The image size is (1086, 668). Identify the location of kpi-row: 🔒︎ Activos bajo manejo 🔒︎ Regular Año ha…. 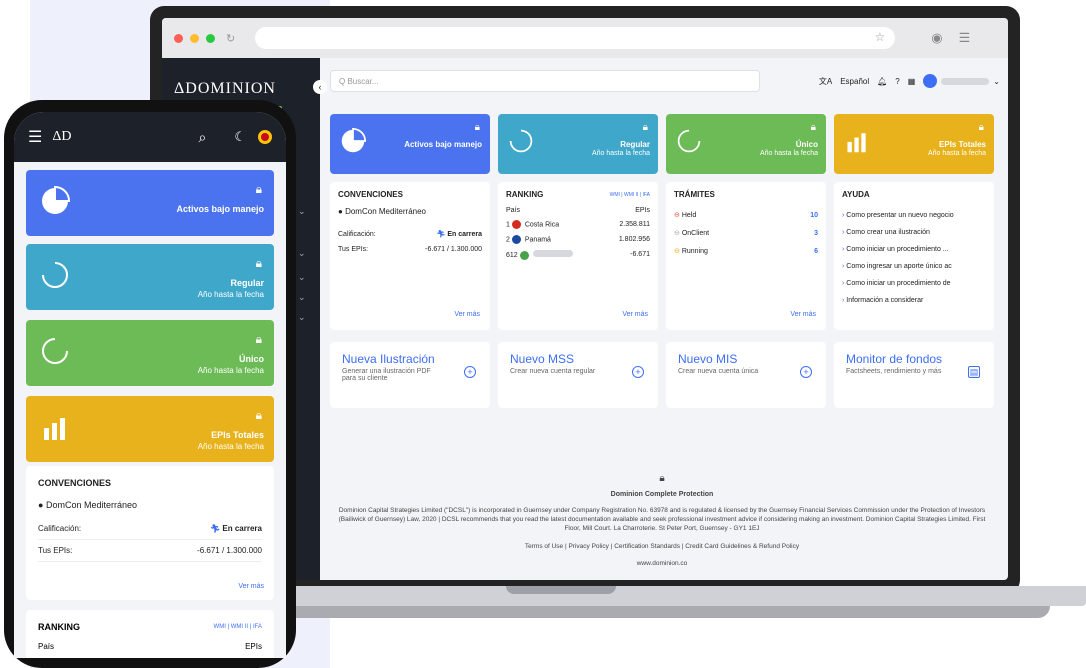
(662, 144).